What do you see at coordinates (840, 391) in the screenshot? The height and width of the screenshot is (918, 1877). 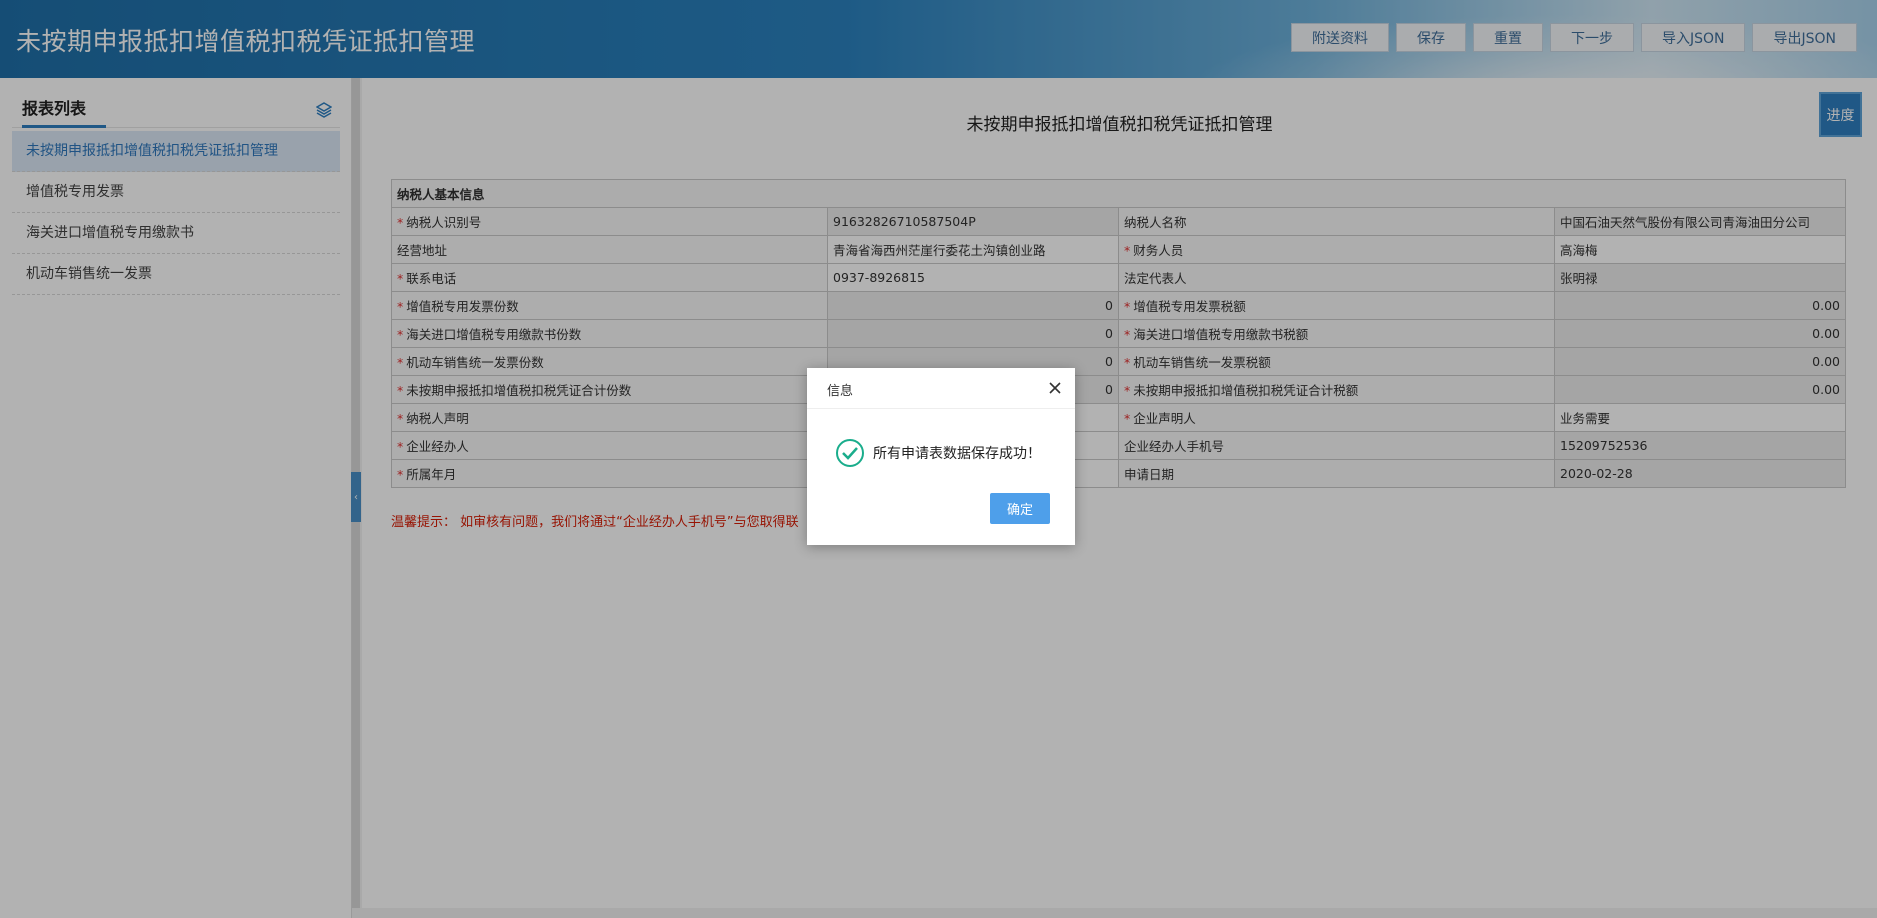 I see `dialog-title: 信息` at bounding box center [840, 391].